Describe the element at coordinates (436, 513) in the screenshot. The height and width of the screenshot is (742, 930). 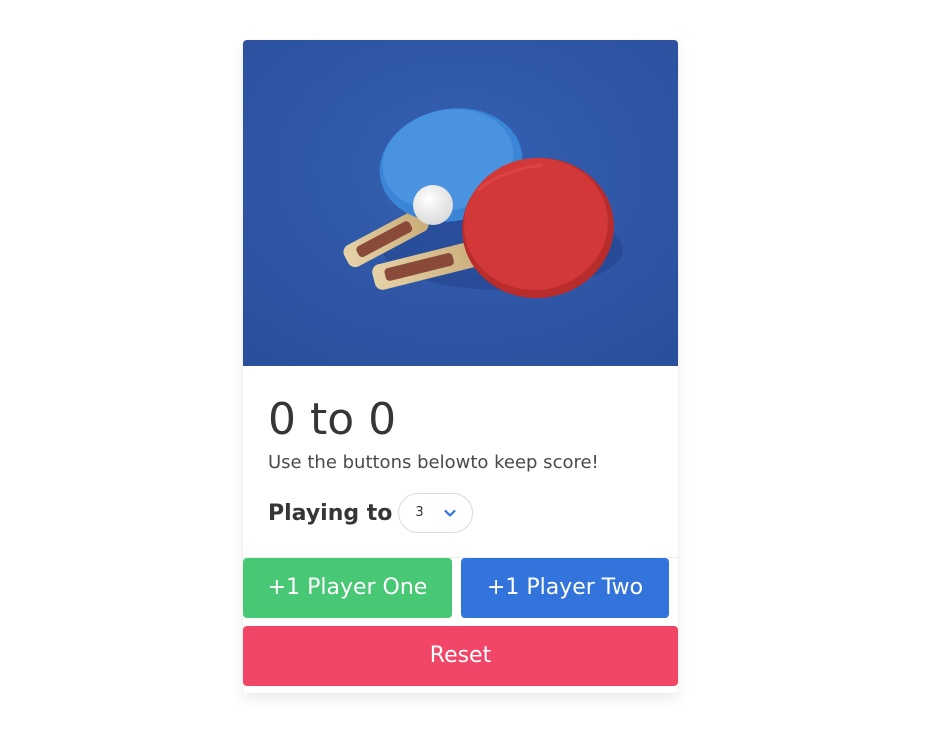
I see `playing-to-select: 3` at that location.